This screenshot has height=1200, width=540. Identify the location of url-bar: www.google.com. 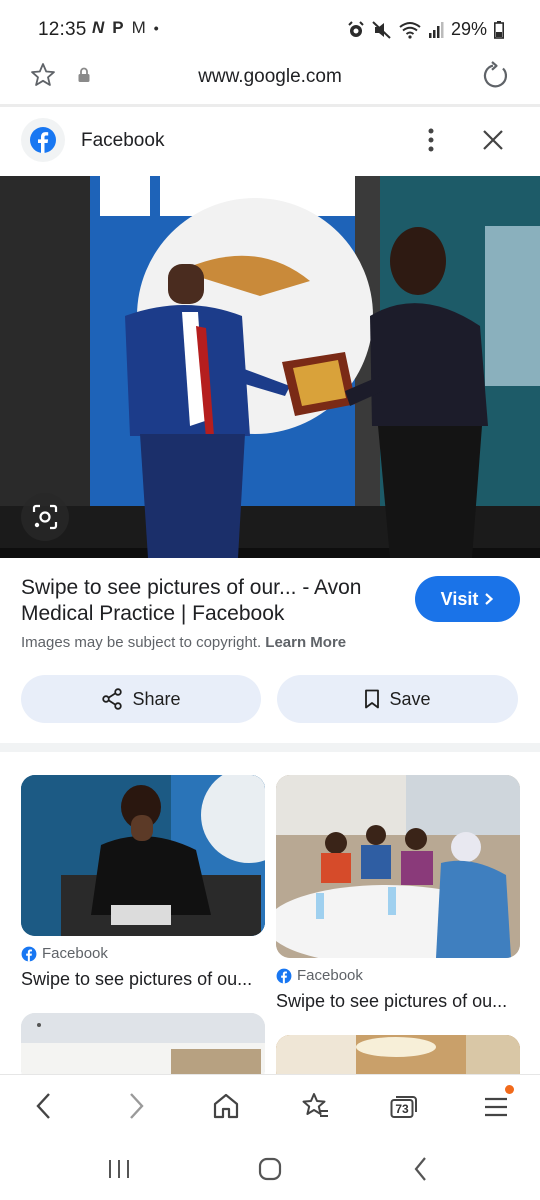
(270, 79).